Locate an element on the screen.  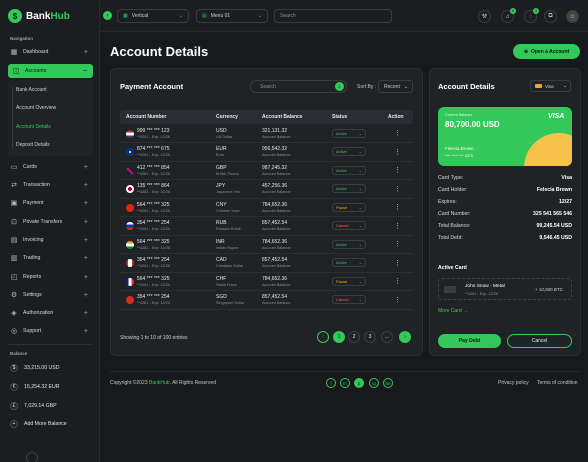
sidebar-item-authorization: ◈ Authorization + is located at coordinates (52, 313).